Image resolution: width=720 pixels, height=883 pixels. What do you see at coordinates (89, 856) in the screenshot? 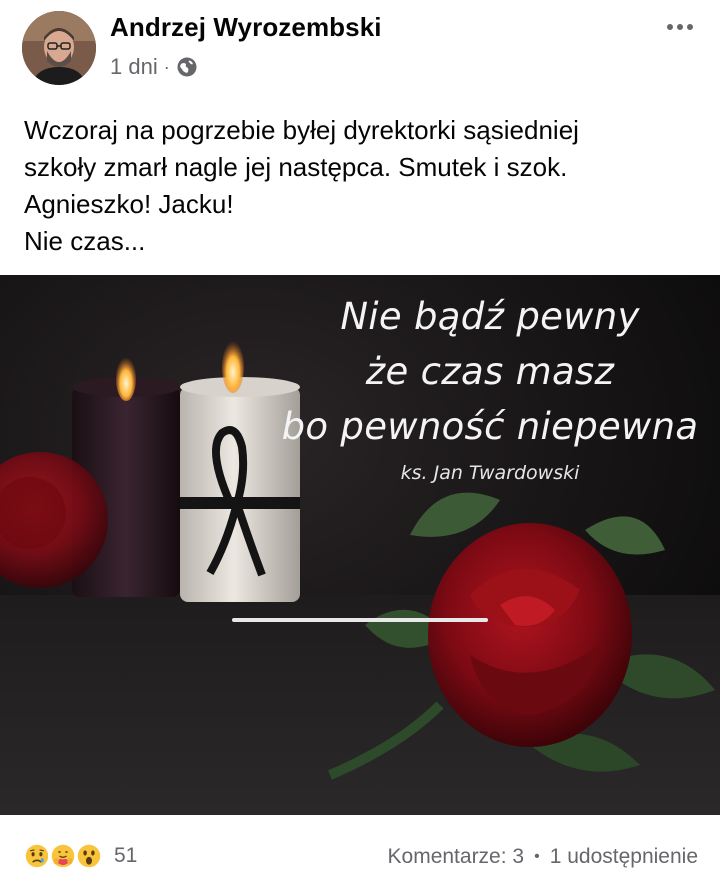
I see `wow-reaction-icon` at bounding box center [89, 856].